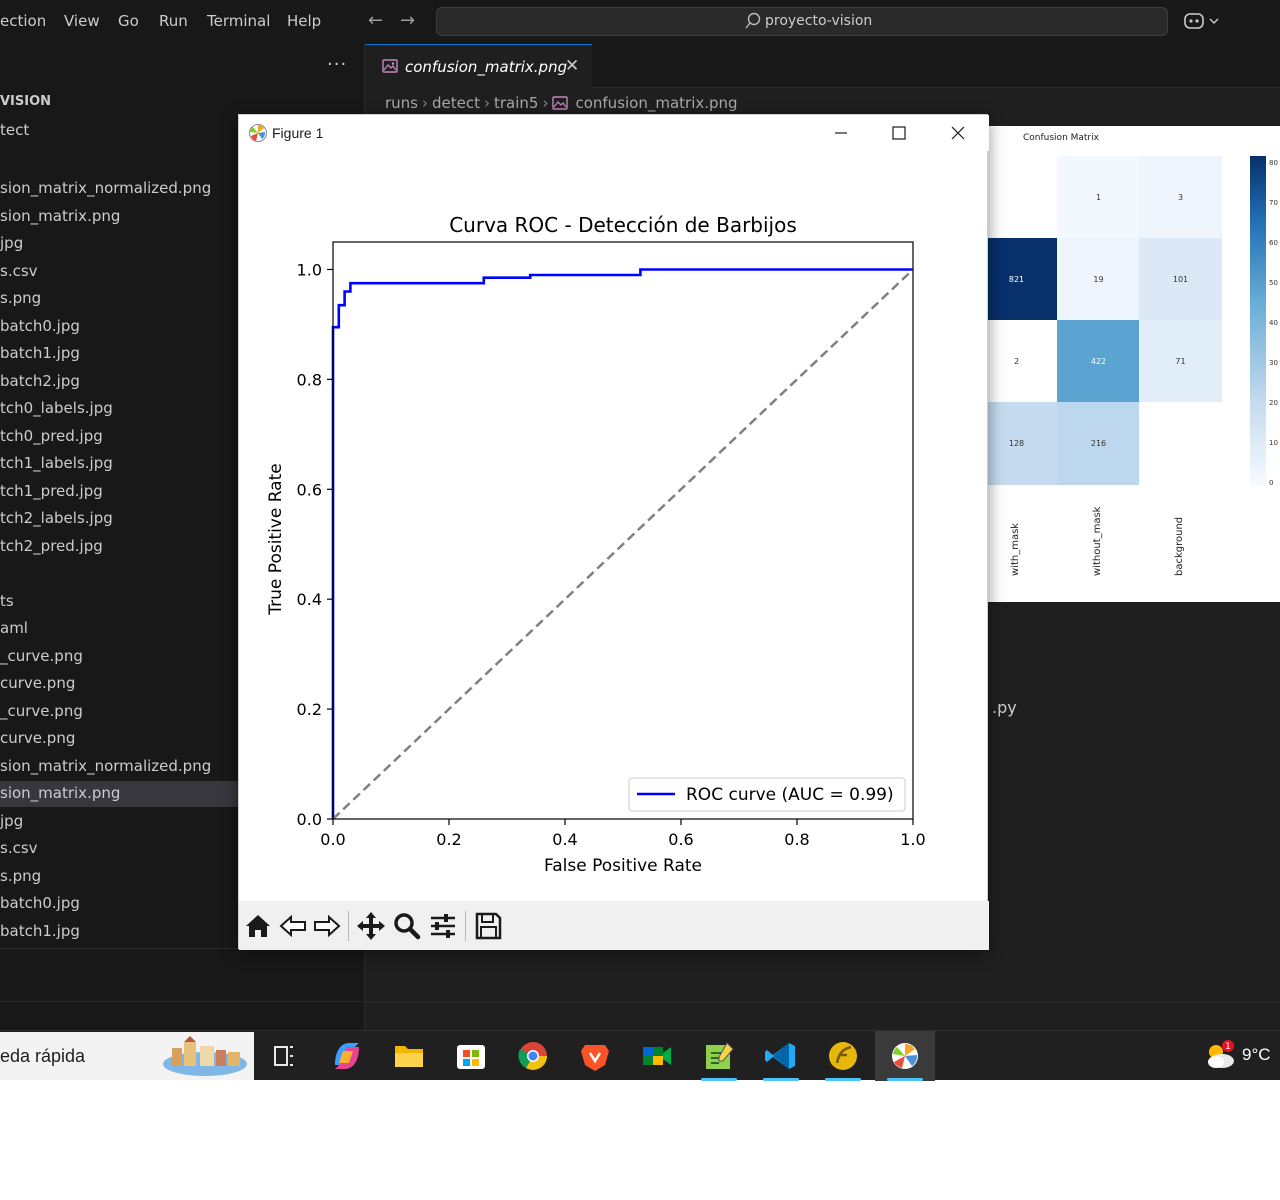  I want to click on copilot-icon, so click(1203, 21).